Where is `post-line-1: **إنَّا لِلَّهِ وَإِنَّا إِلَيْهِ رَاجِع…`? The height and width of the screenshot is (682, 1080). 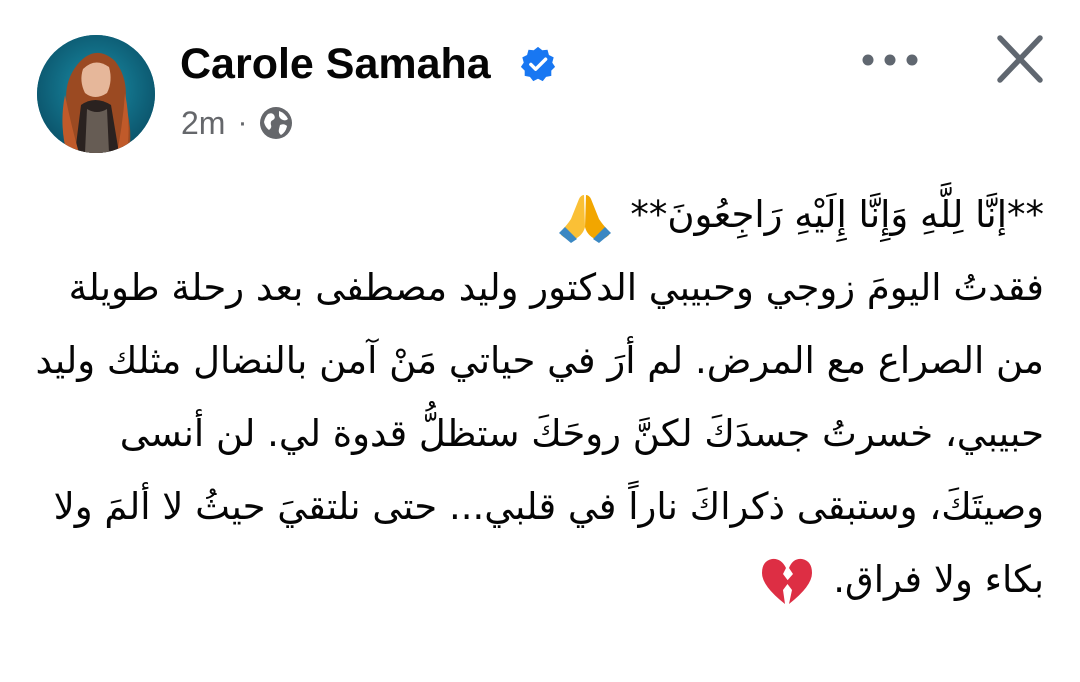
post-line-1: **إنَّا لِلَّهِ وَإِنَّا إِلَيْهِ رَاجِع… is located at coordinates (537, 214).